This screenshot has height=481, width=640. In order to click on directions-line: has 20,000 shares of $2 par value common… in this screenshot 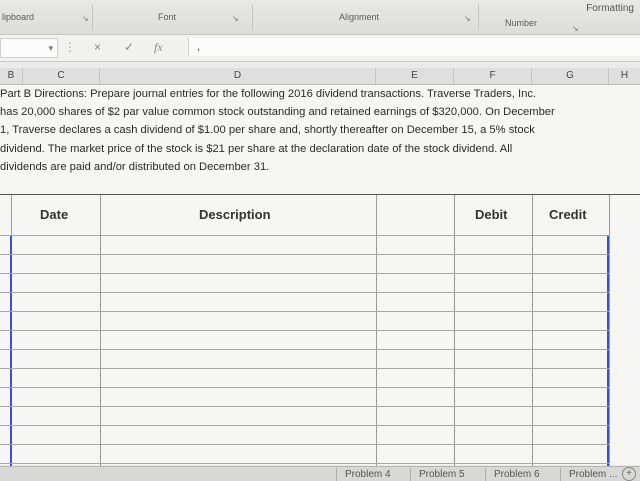, I will do `click(277, 112)`.